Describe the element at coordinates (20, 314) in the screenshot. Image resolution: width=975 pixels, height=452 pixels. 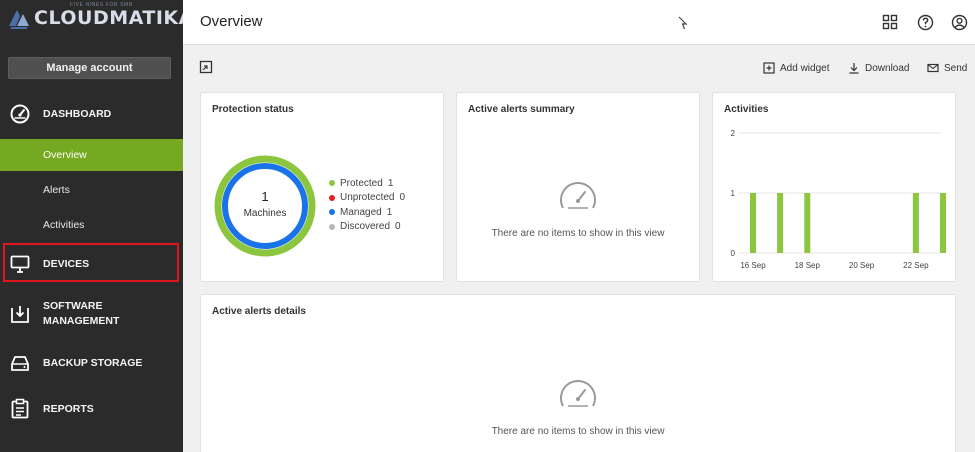
I see `software-download-icon` at that location.